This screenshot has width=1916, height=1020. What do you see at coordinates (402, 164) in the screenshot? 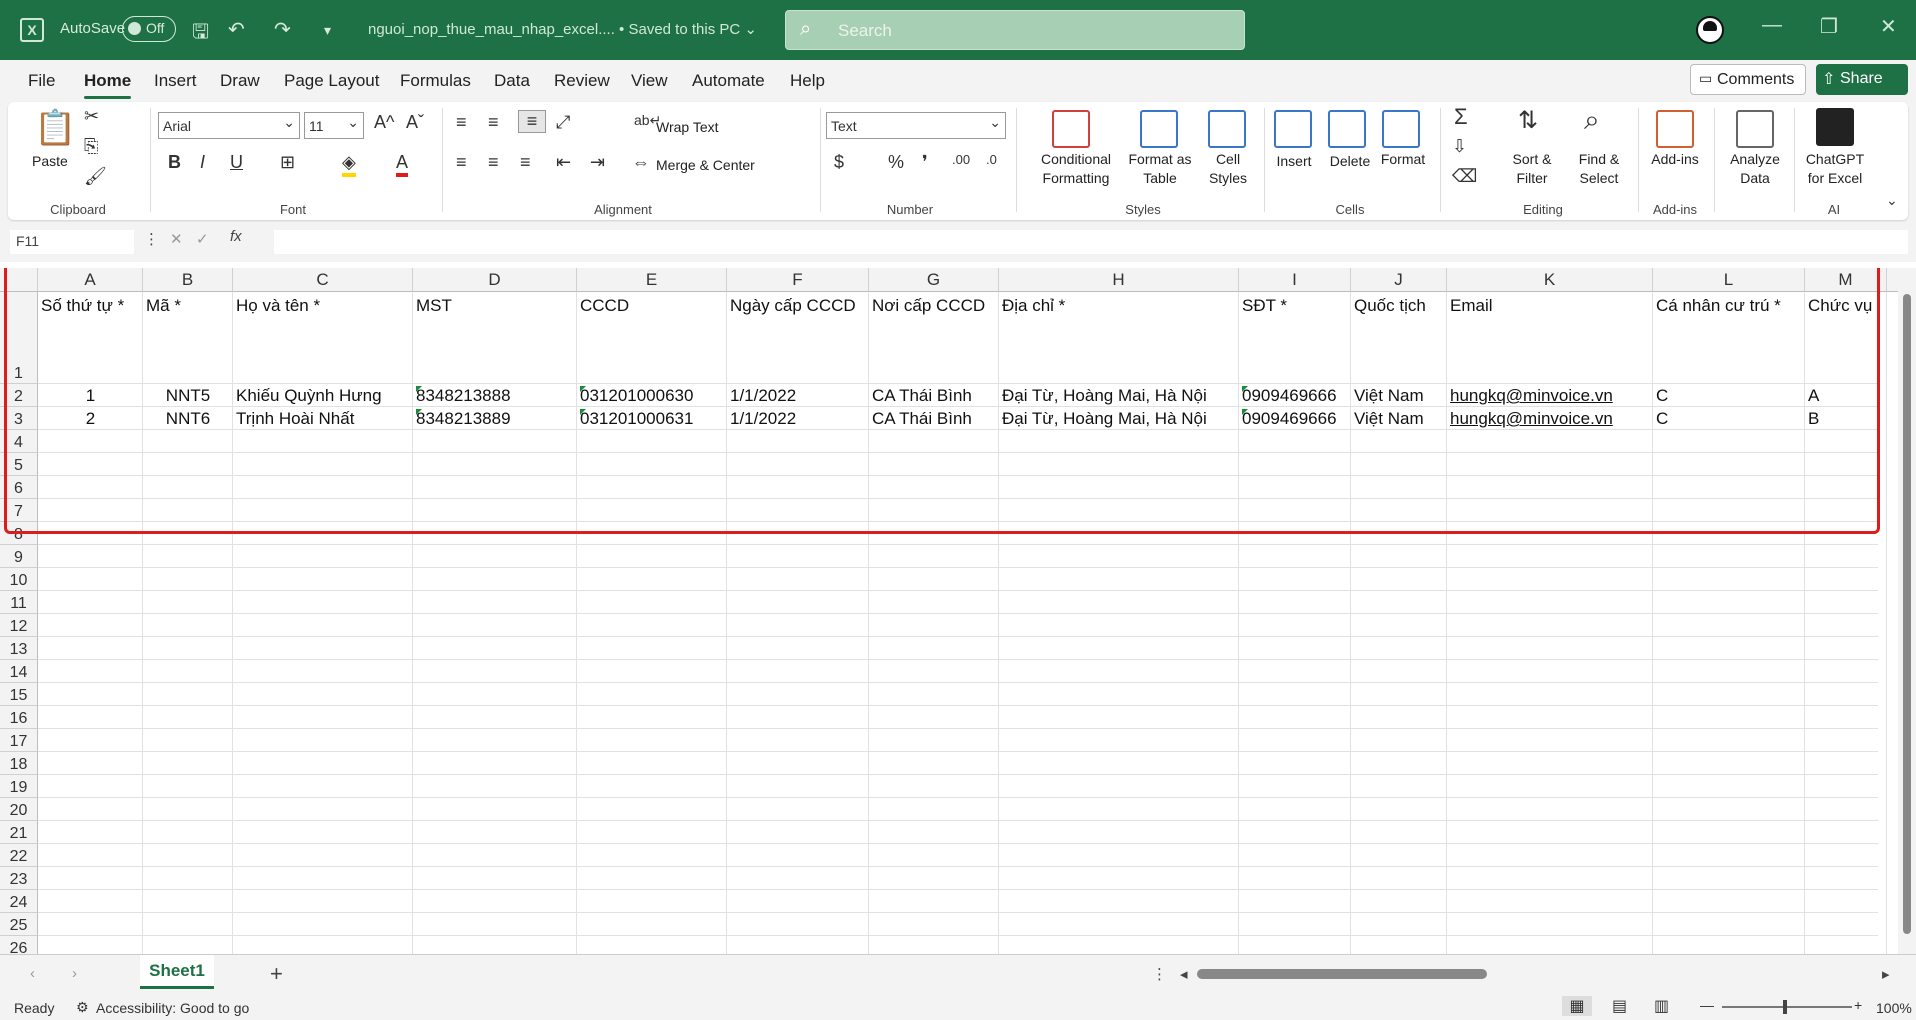
I see `font-color-icon: A` at bounding box center [402, 164].